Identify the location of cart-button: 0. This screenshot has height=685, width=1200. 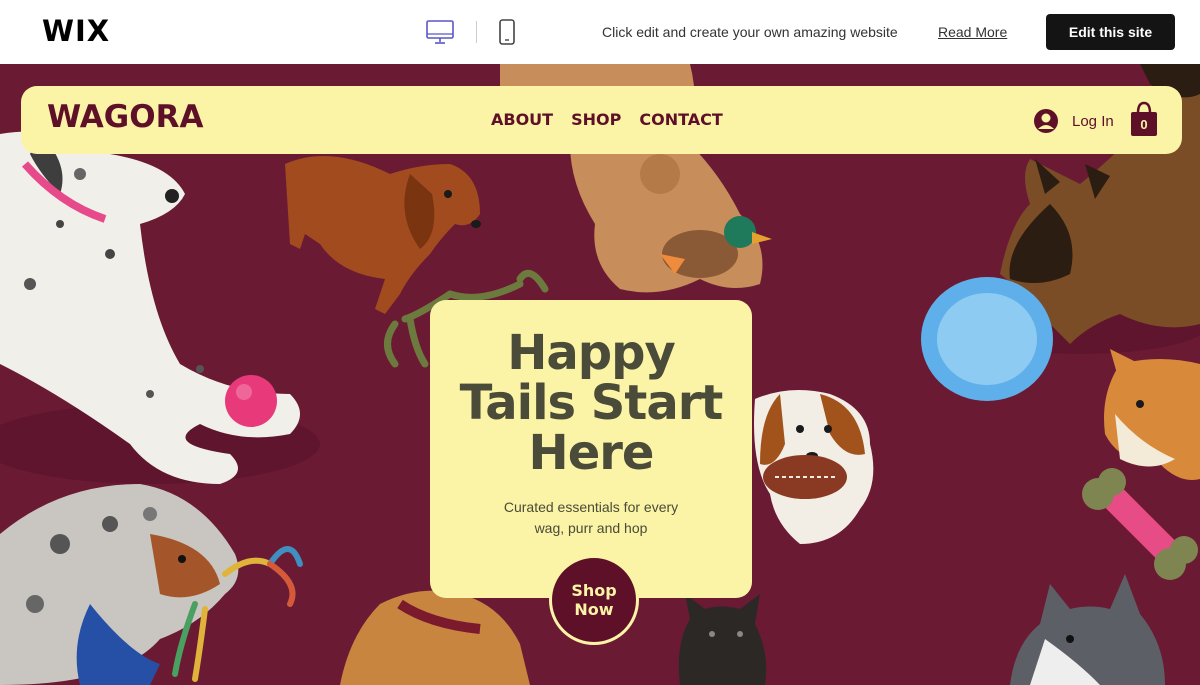
(1144, 119).